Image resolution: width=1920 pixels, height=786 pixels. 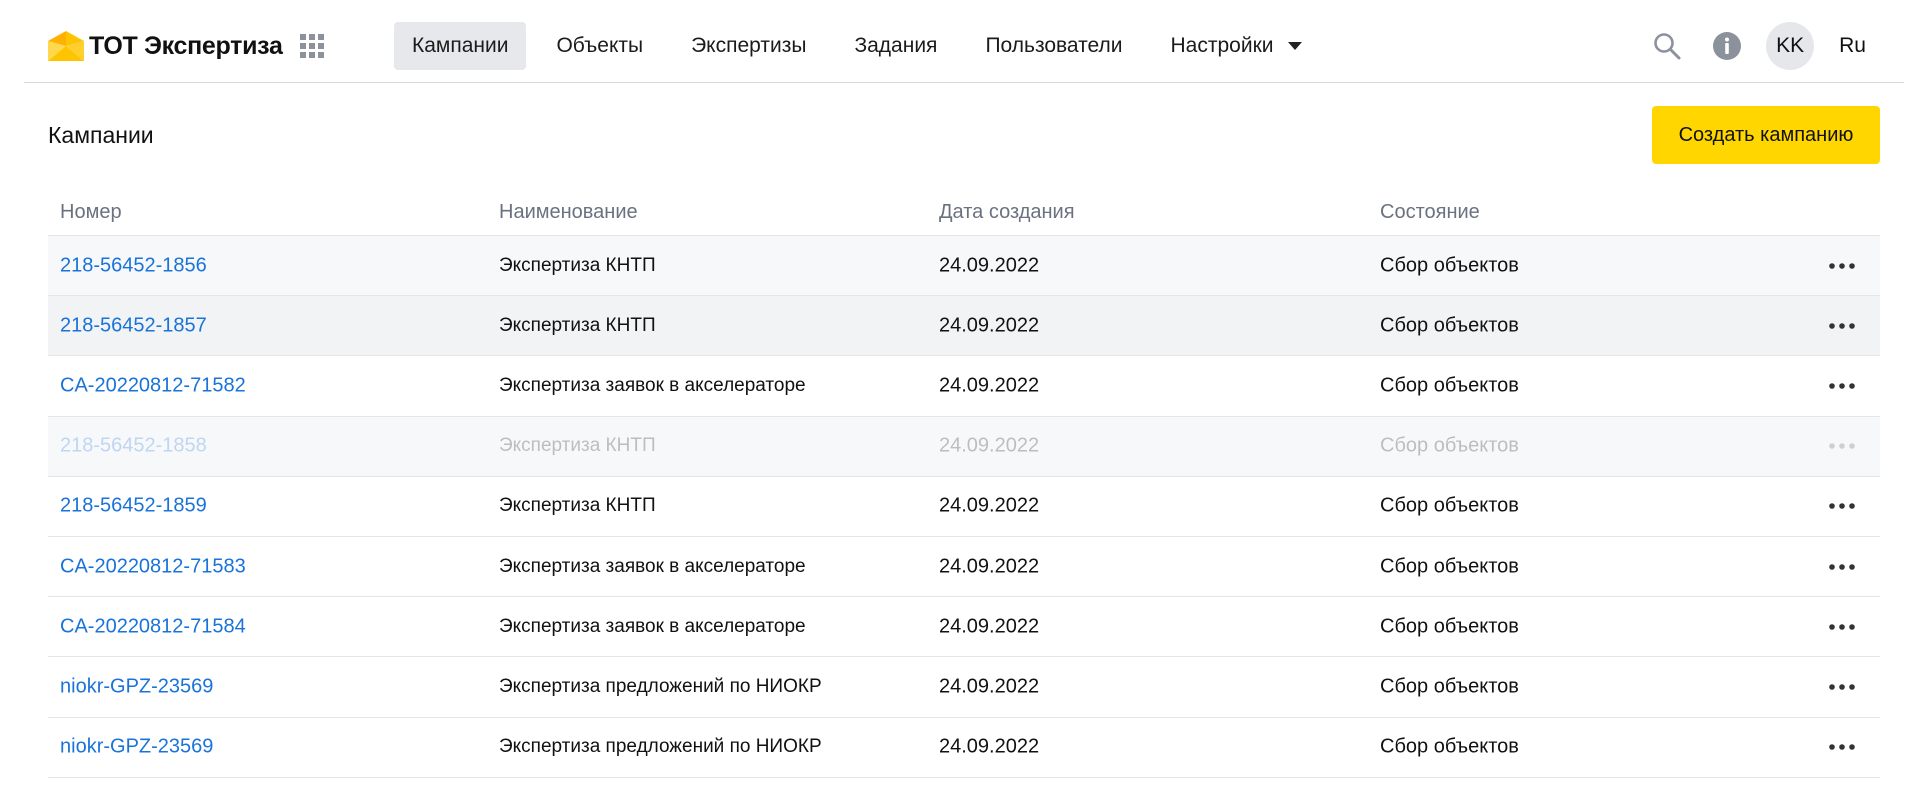 I want to click on language-switcher: Ru, so click(x=1852, y=46).